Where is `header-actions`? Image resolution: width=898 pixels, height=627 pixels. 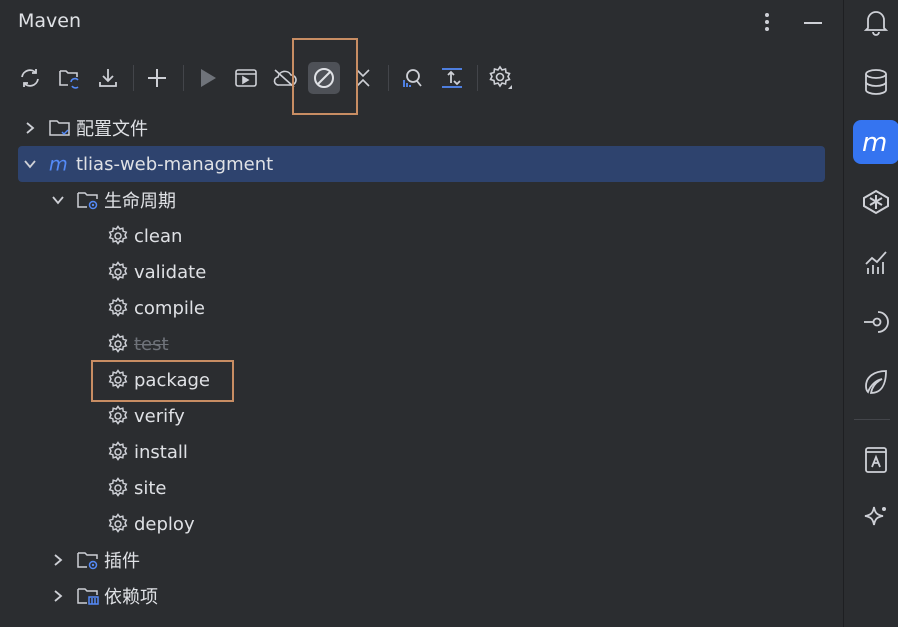 header-actions is located at coordinates (790, 22).